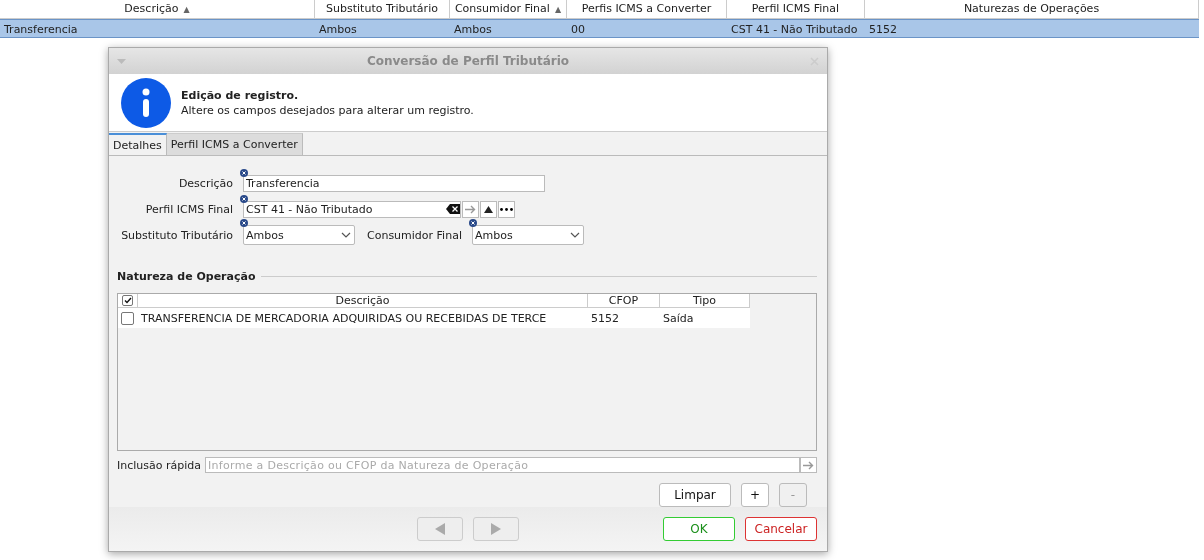 The width and height of the screenshot is (1204, 560). What do you see at coordinates (502, 465) in the screenshot?
I see `quick-add-field: Informe a Descrição ou CFOP da Natureza de Operação` at bounding box center [502, 465].